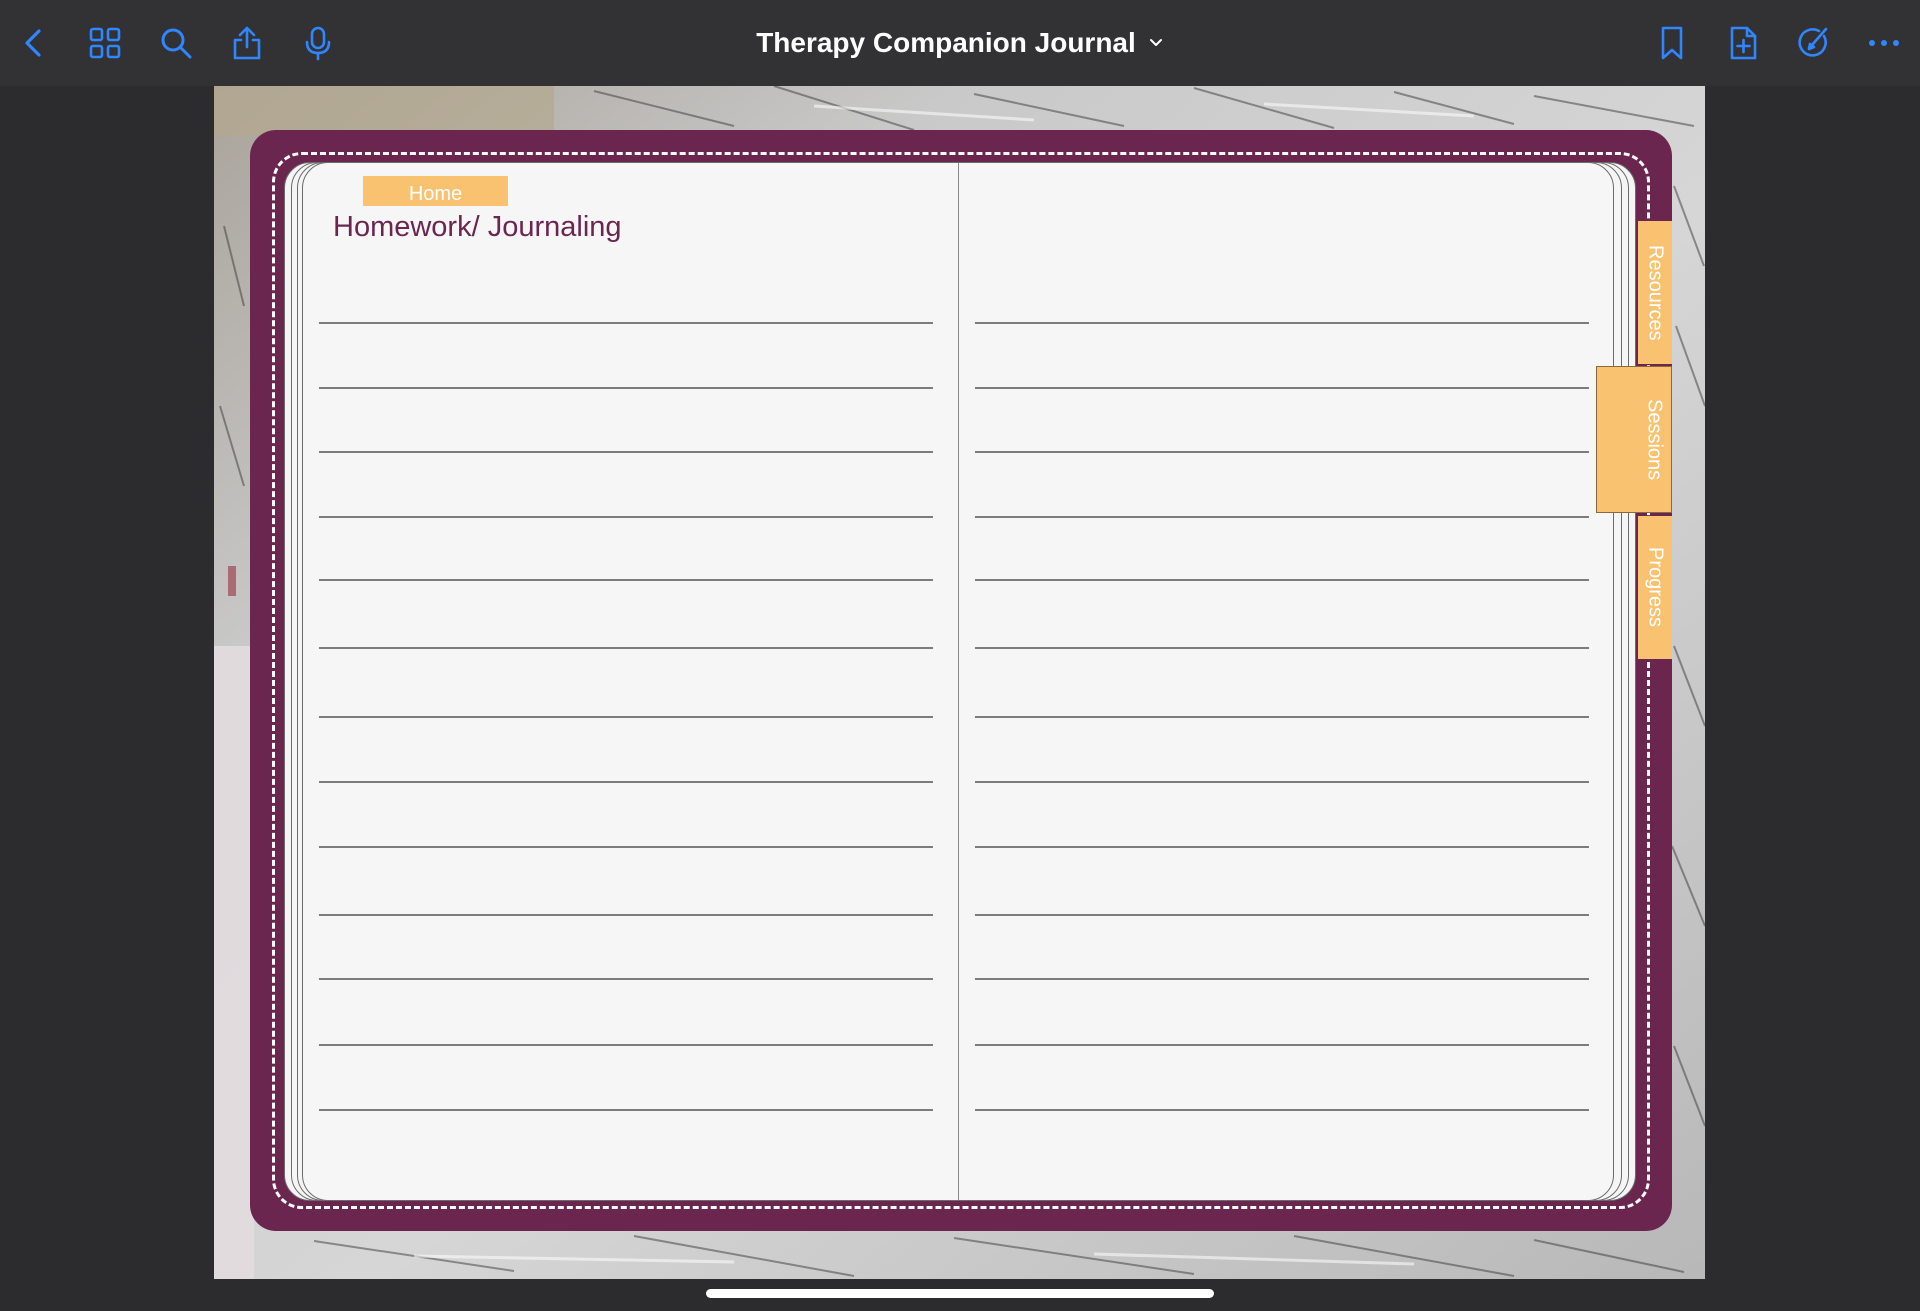  I want to click on tab-progress-label: Progress, so click(1655, 587).